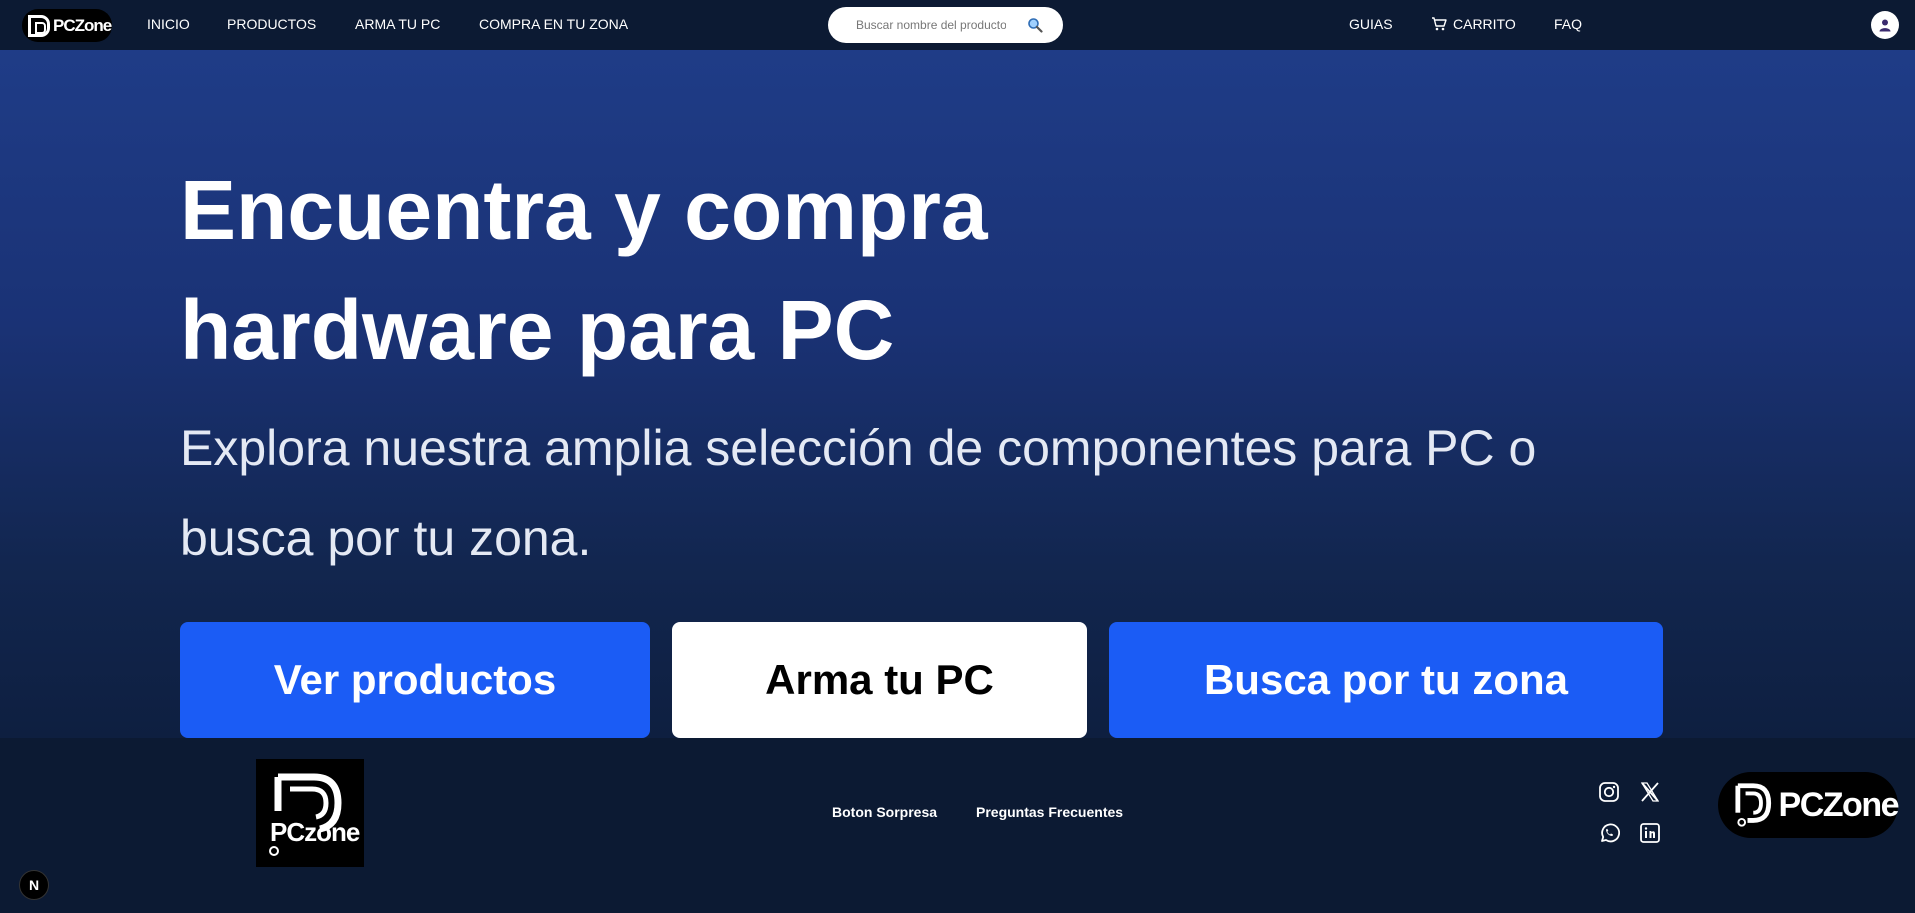  Describe the element at coordinates (315, 832) in the screenshot. I see `footer-logo-text: PCzone` at that location.